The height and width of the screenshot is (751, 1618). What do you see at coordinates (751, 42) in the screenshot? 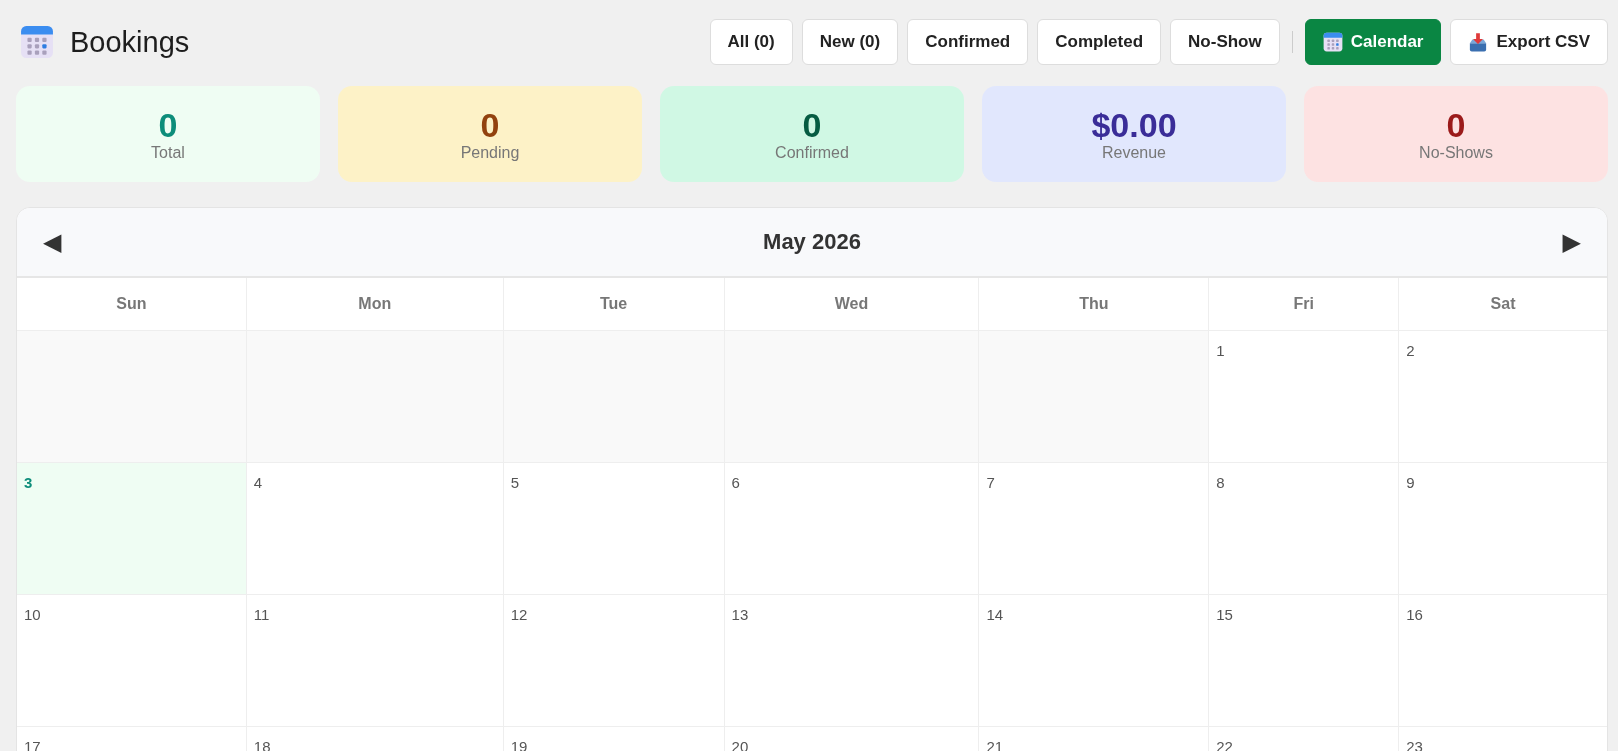
I see `filter-button: All (0)` at bounding box center [751, 42].